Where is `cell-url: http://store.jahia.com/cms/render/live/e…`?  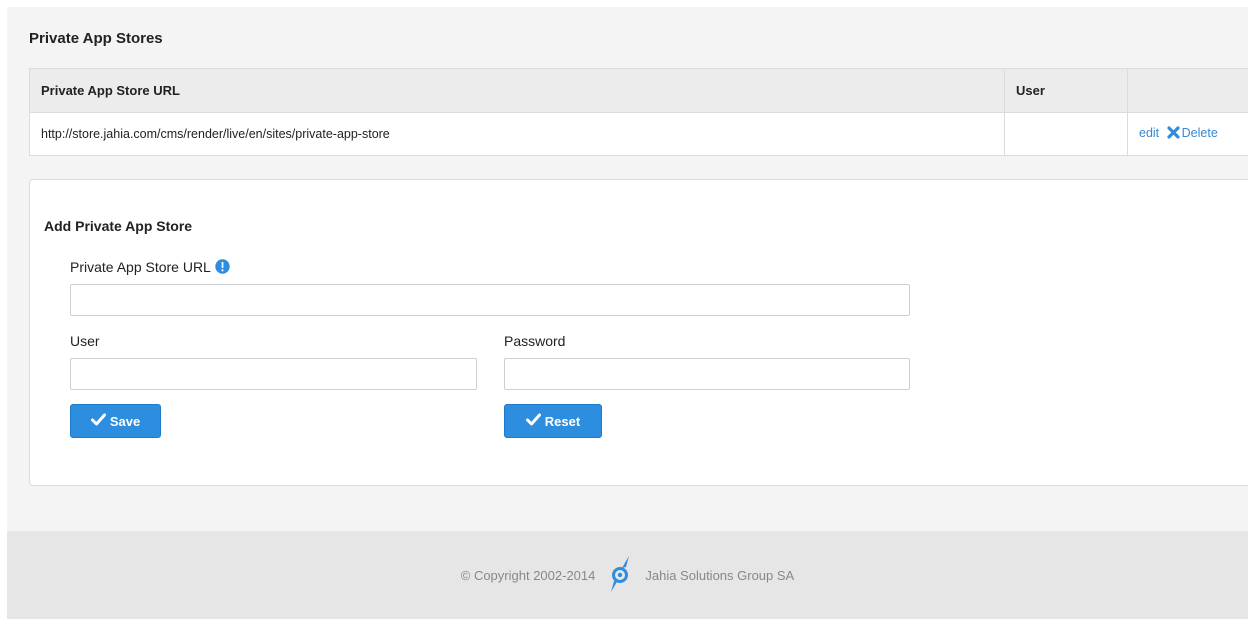 cell-url: http://store.jahia.com/cms/render/live/e… is located at coordinates (517, 134).